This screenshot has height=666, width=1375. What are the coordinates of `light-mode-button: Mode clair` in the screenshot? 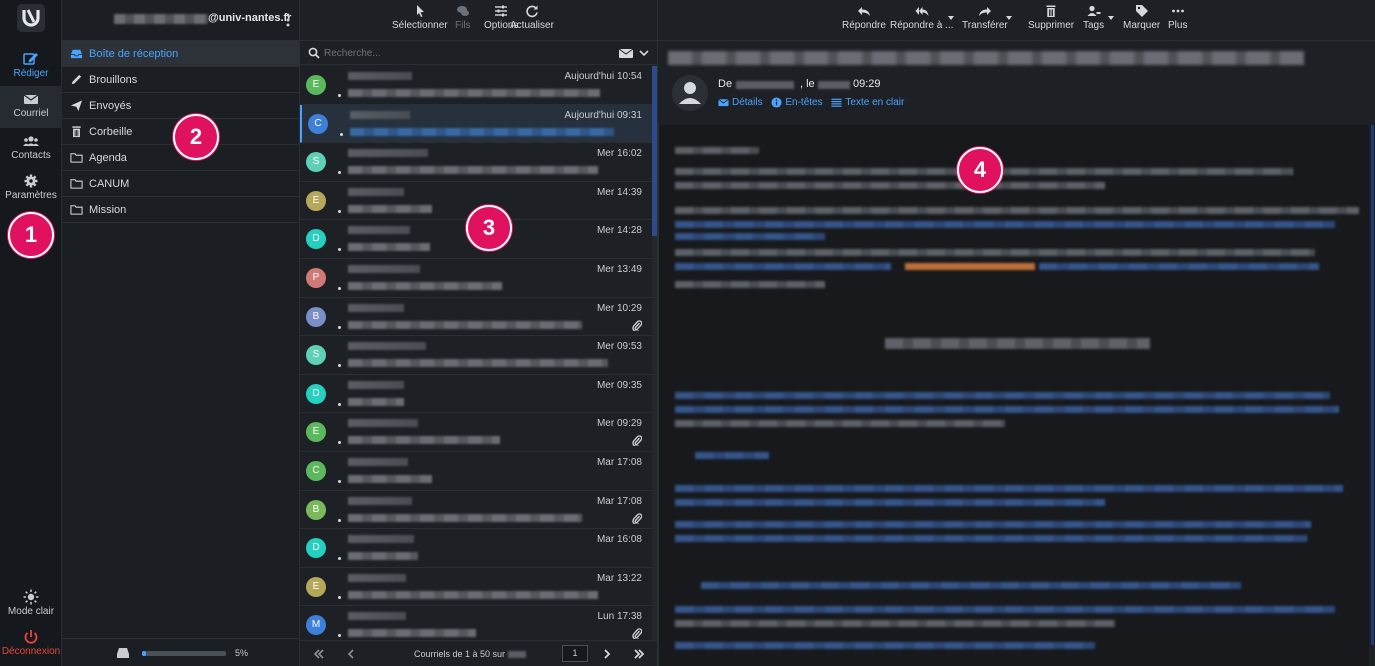 It's located at (31, 605).